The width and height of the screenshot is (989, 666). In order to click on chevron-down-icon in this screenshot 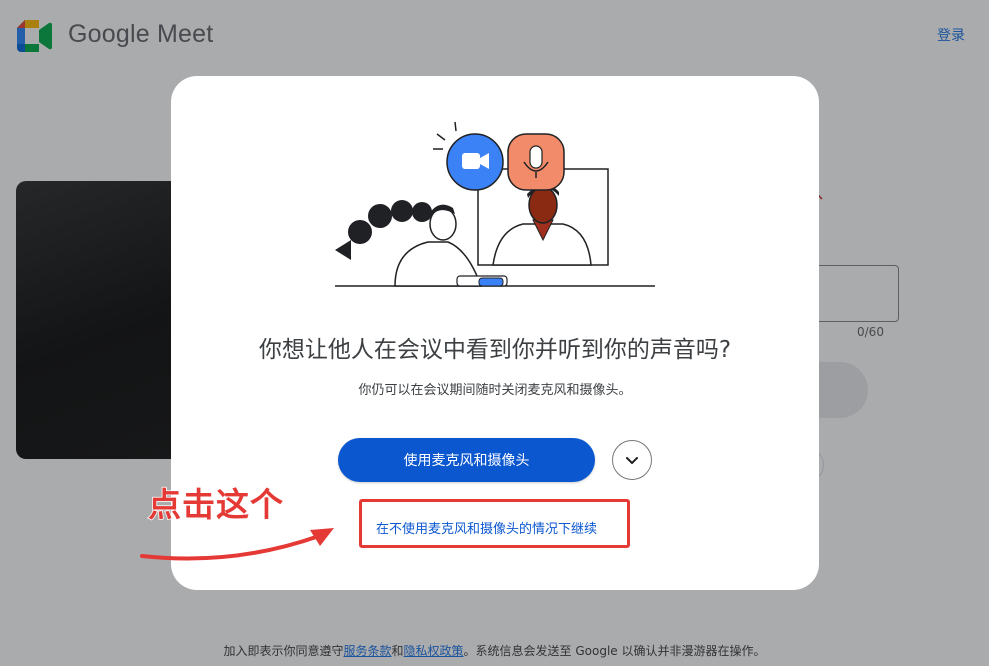, I will do `click(632, 460)`.